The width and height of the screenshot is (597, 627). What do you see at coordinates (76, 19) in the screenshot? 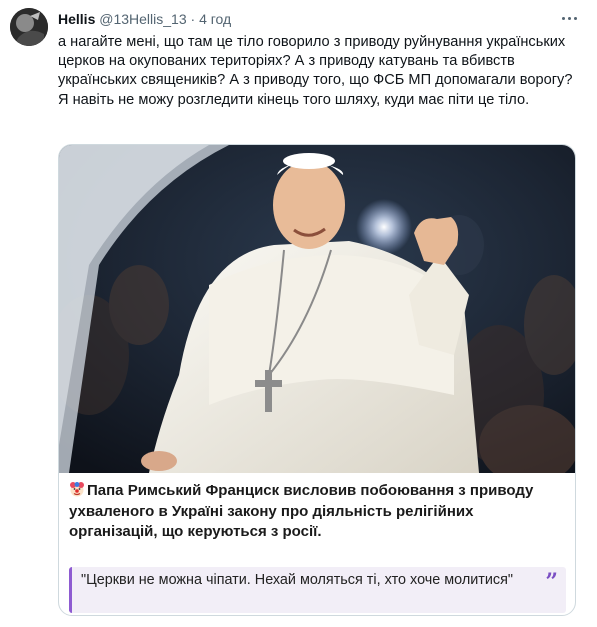
I see `author-display-name: Hellis` at bounding box center [76, 19].